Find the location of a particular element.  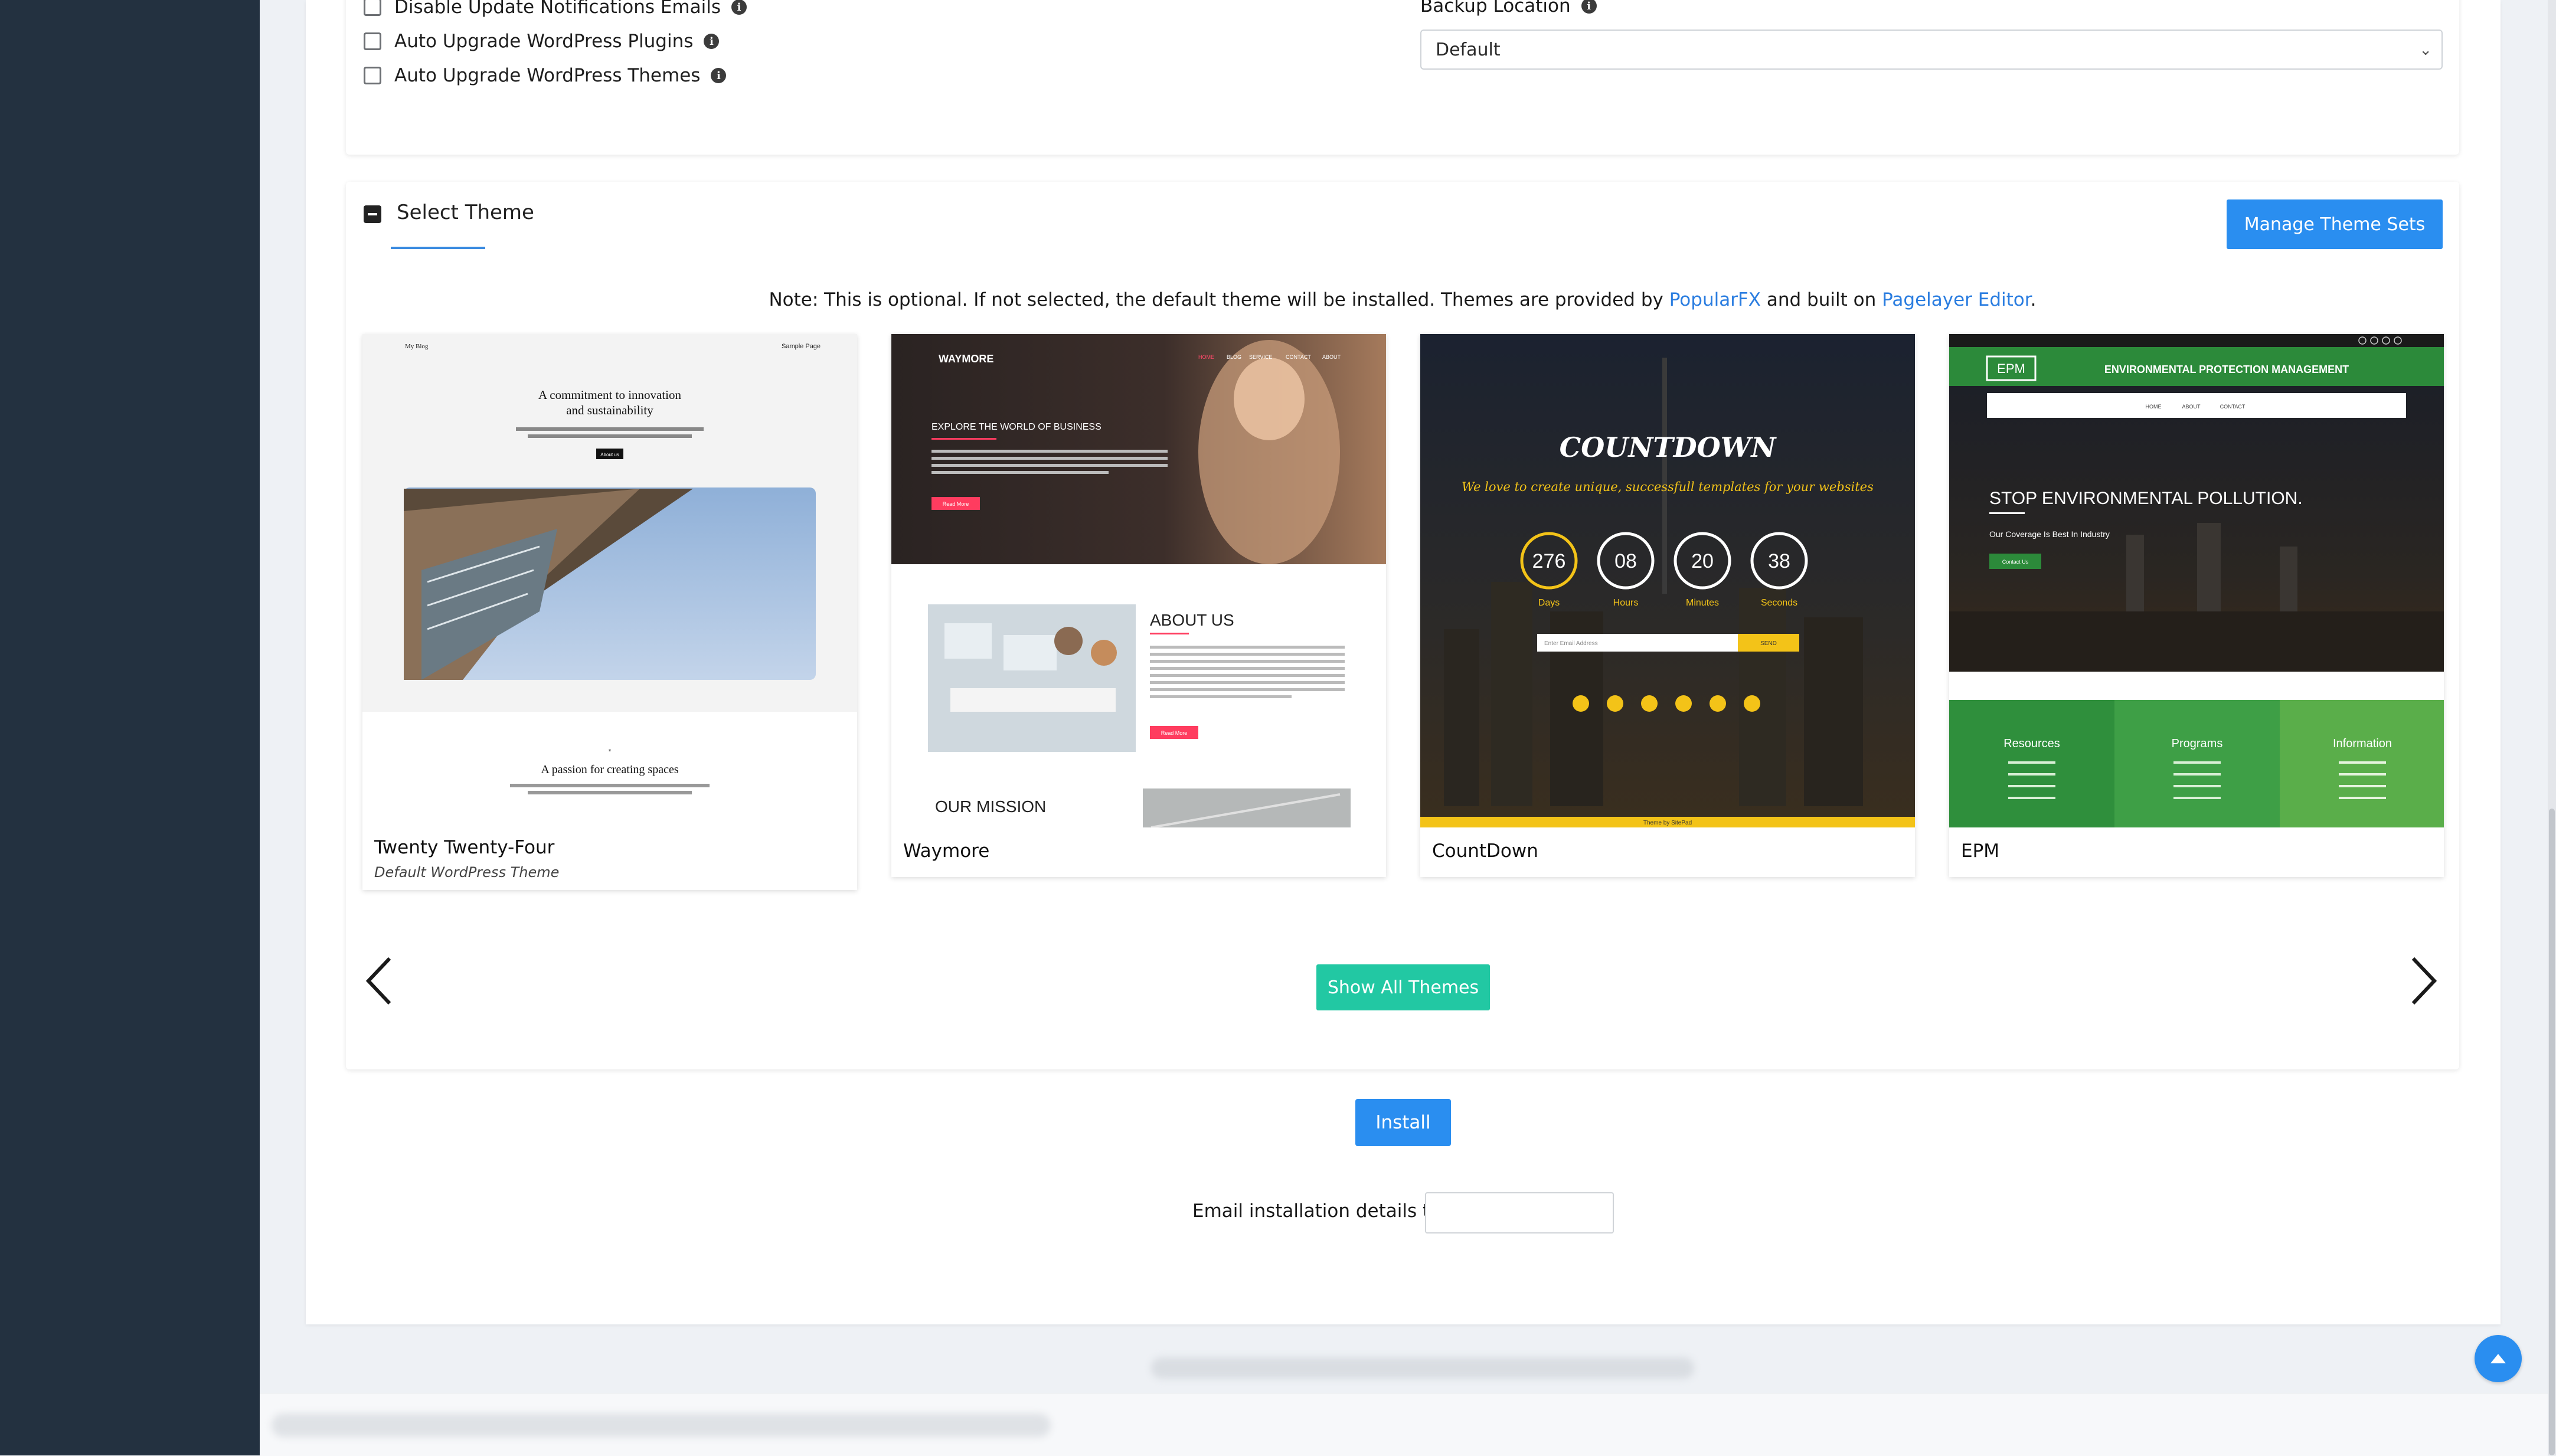

arrow-up-icon is located at coordinates (2498, 1358).